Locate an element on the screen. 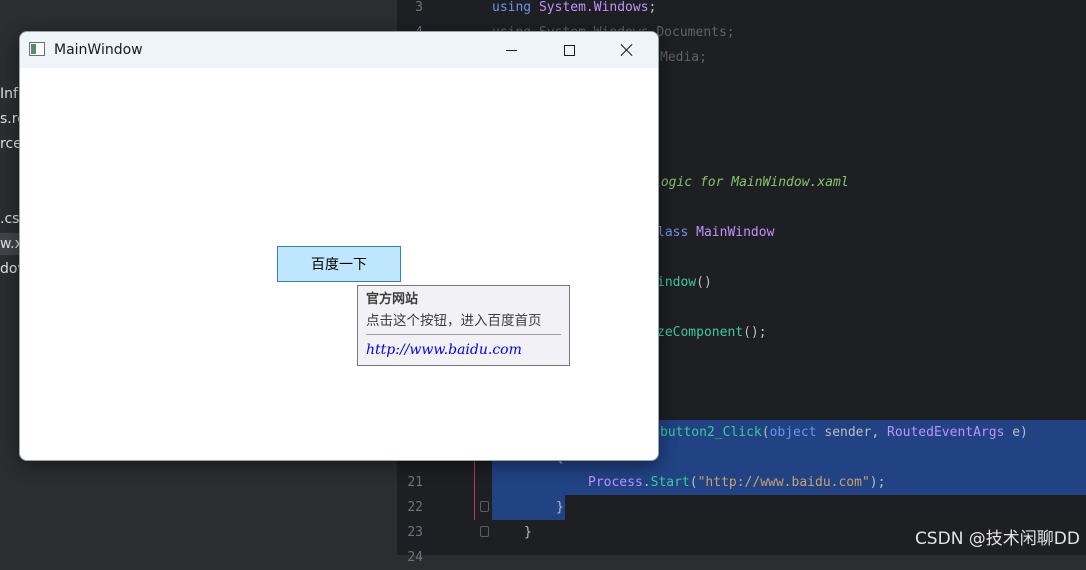  button-tooltip: 官方网站 点击这个按钮，进入百度首页 http://www.baidu.com is located at coordinates (463, 325).